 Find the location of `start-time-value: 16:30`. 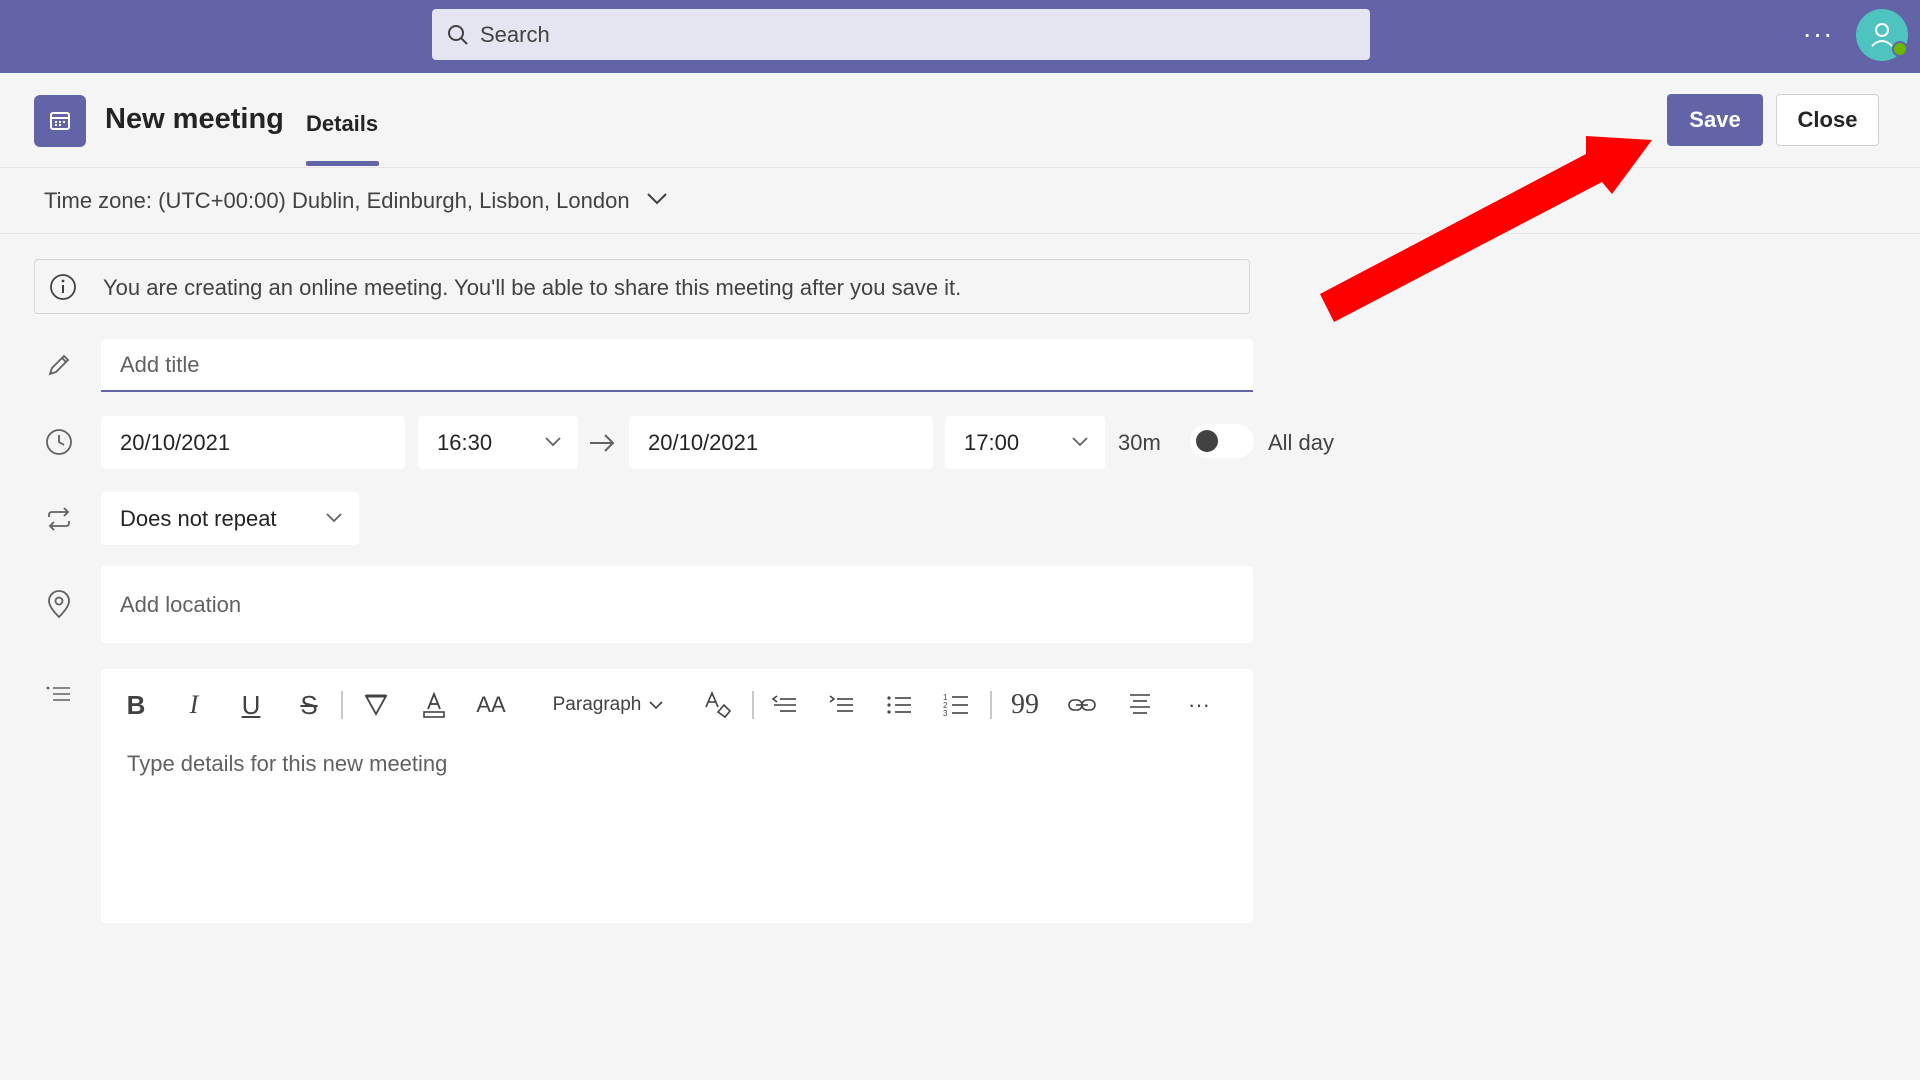

start-time-value: 16:30 is located at coordinates (465, 442).